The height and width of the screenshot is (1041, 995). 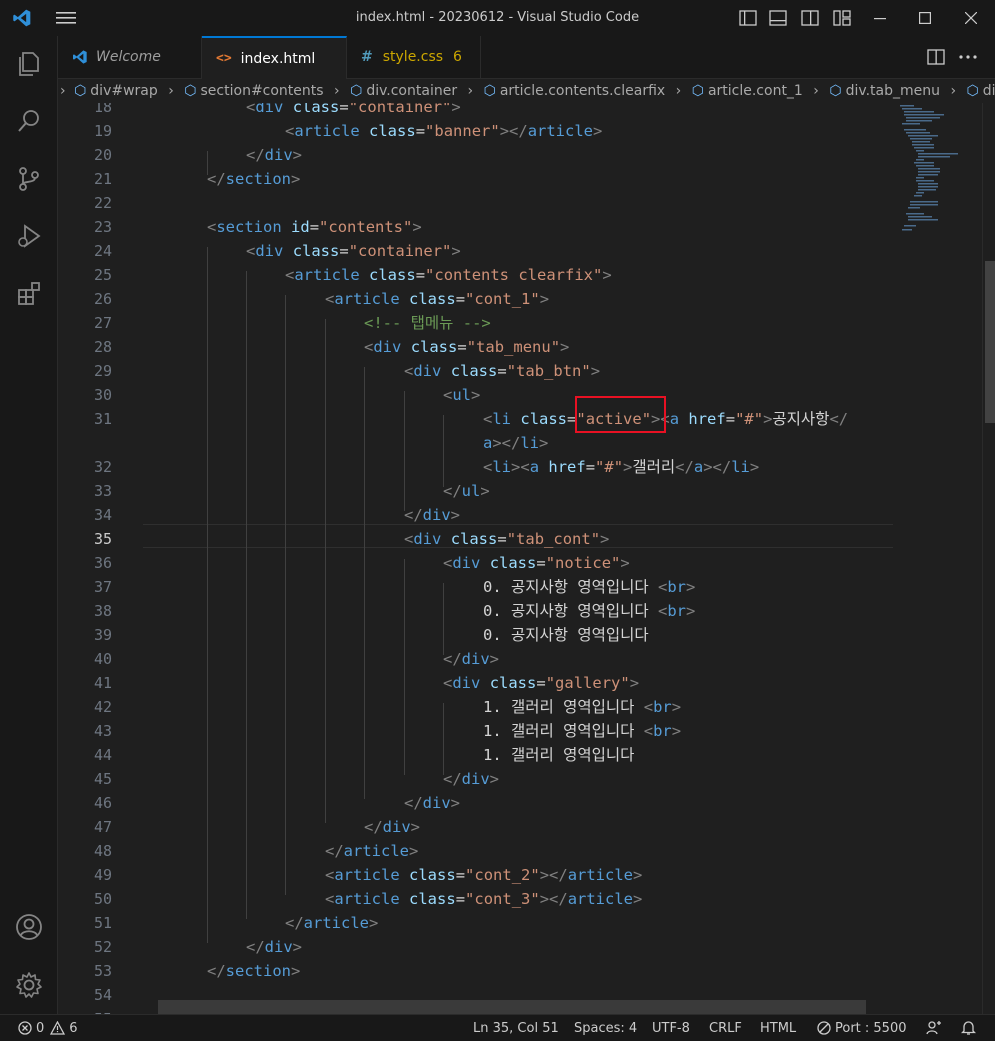 I want to click on language-mode: HTML, so click(x=778, y=1028).